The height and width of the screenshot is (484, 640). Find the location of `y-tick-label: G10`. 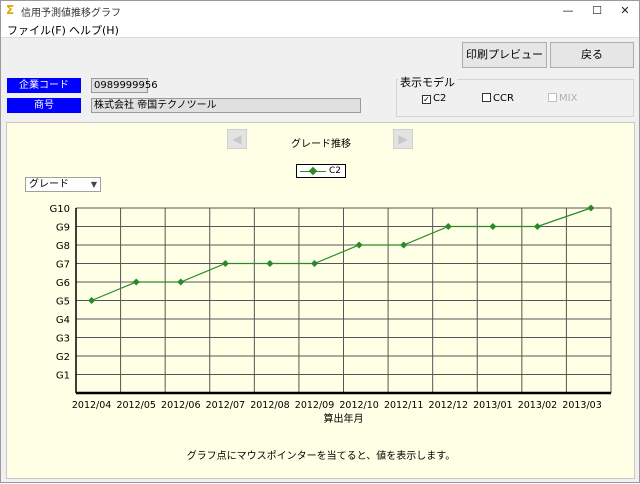

y-tick-label: G10 is located at coordinates (60, 209).